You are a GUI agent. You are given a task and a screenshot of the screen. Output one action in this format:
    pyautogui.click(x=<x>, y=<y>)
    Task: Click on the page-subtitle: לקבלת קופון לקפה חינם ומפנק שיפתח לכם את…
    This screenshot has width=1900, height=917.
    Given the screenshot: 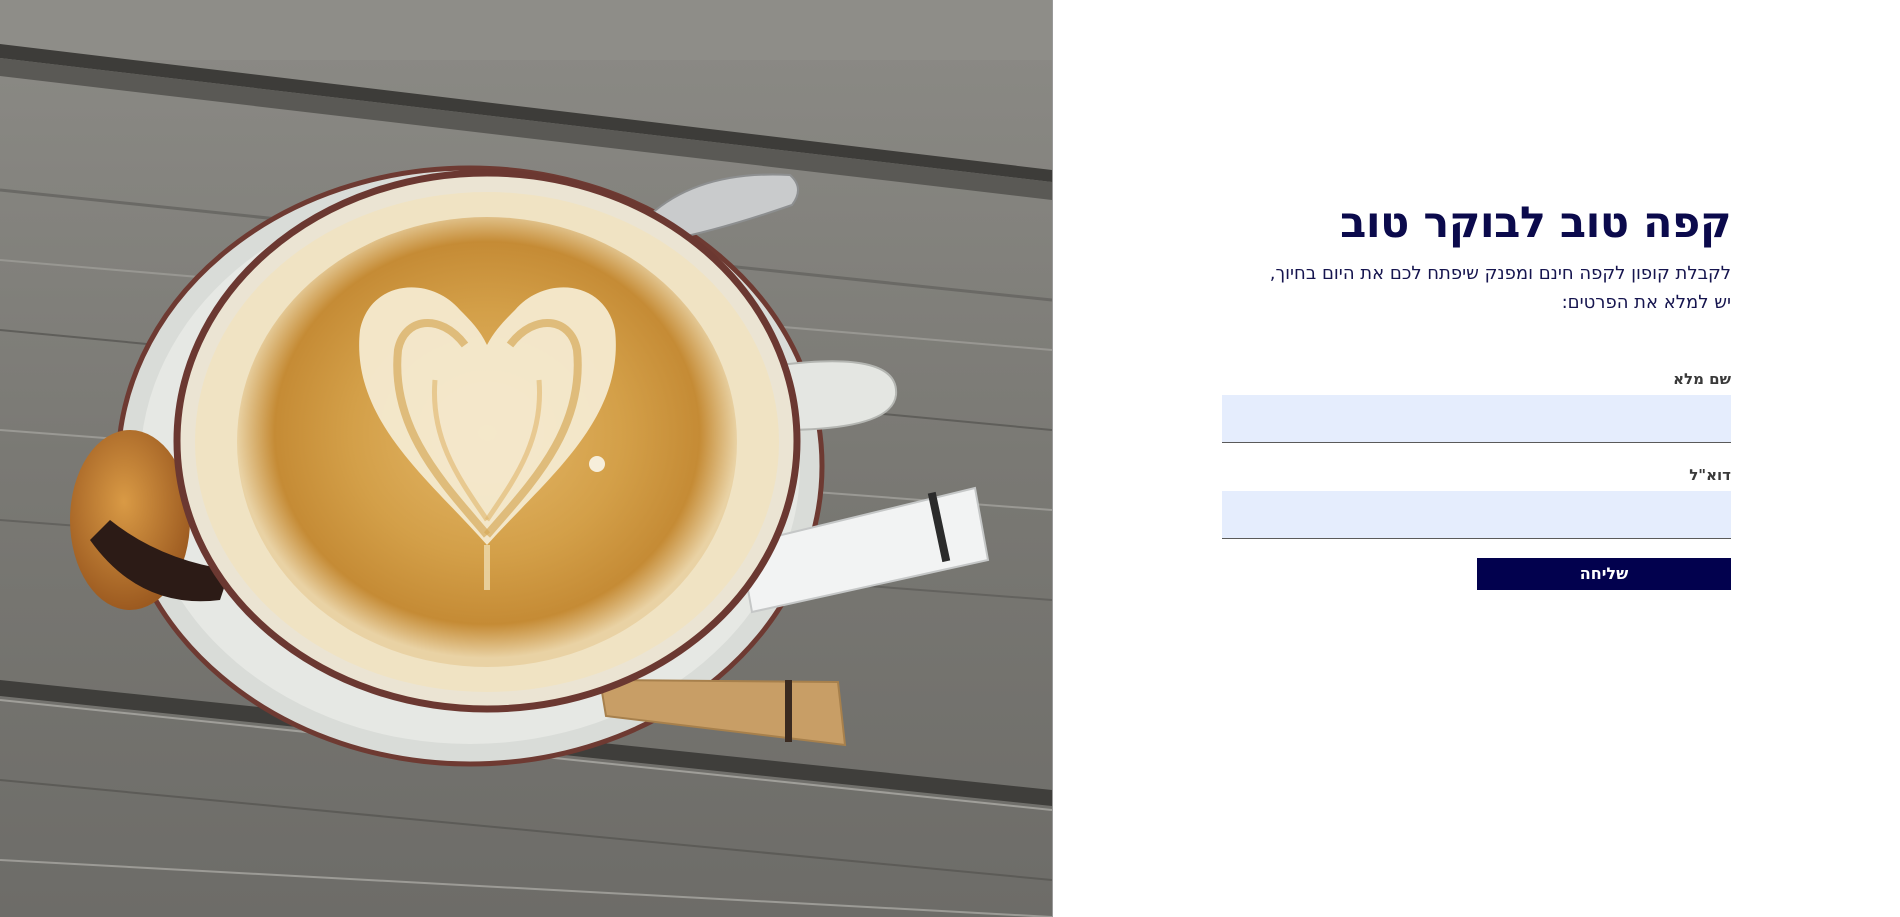 What is the action you would take?
    pyautogui.click(x=1476, y=288)
    